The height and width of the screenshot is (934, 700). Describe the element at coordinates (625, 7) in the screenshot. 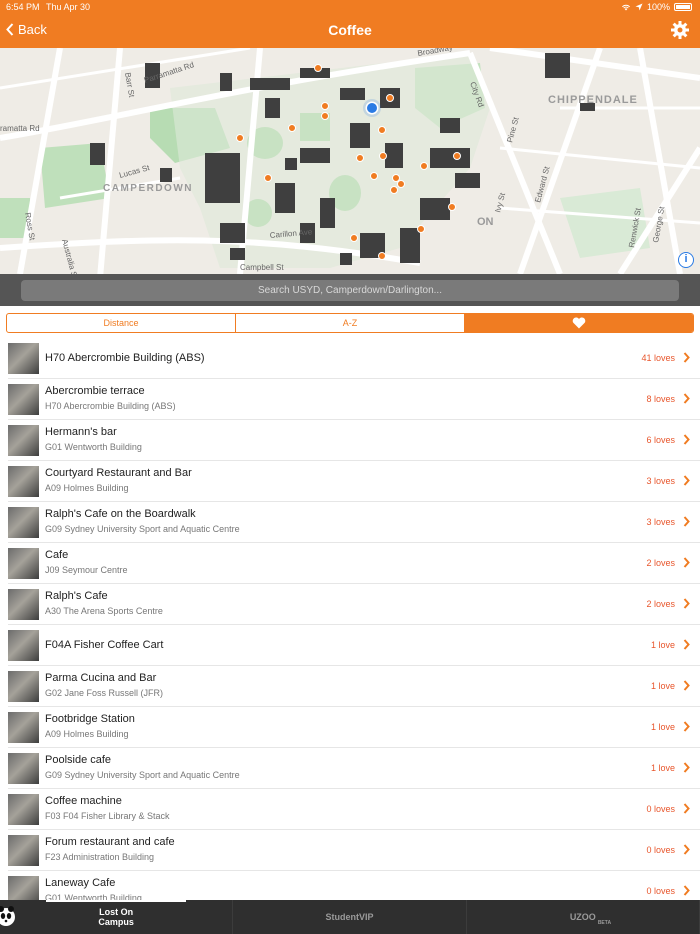

I see `wifi-icon` at that location.